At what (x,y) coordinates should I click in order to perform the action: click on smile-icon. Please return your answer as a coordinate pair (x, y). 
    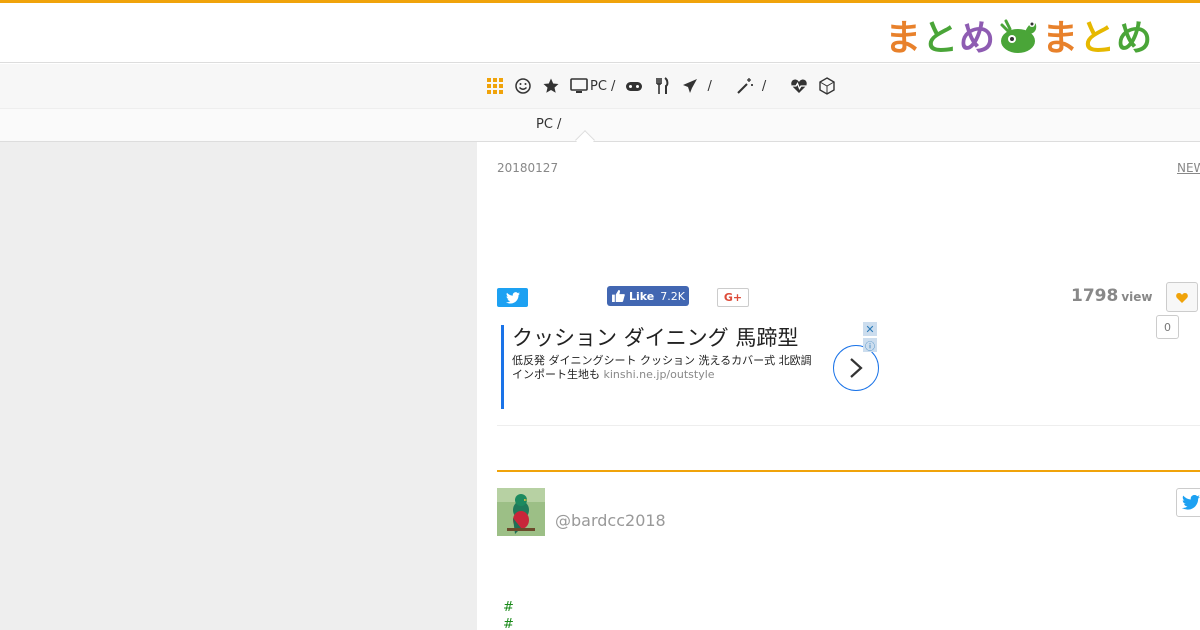
    Looking at the image, I should click on (523, 86).